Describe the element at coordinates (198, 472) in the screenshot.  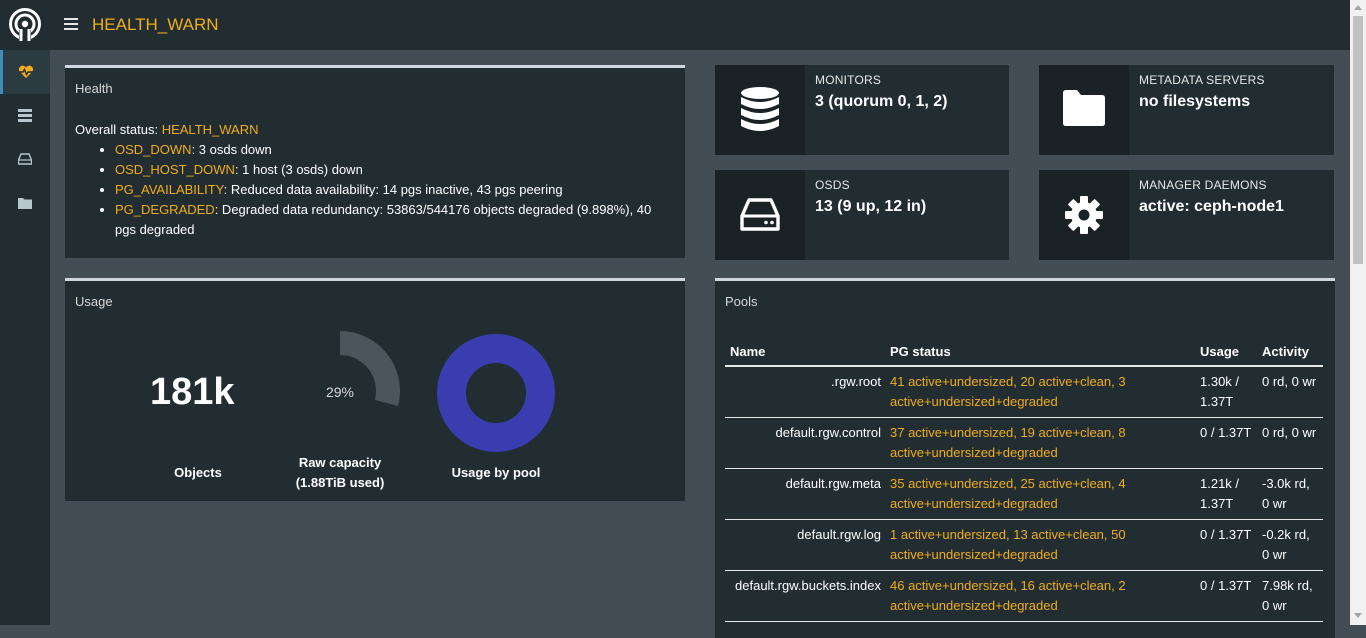
I see `objects-label: Objects` at that location.